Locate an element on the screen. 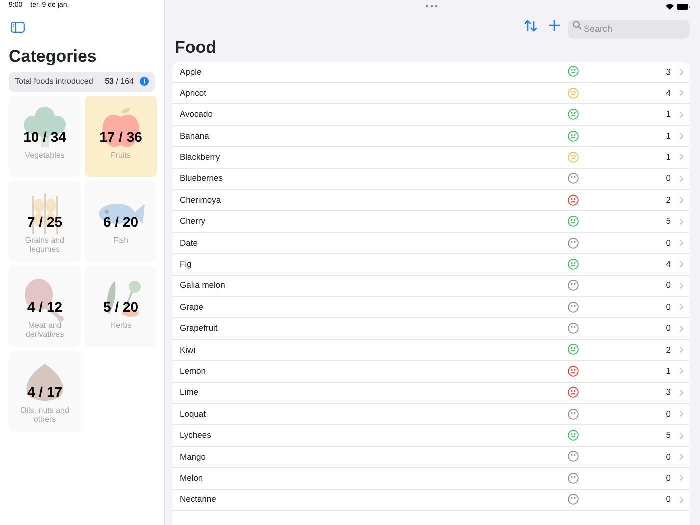 The image size is (700, 525). summary-label: Total foods introduced is located at coordinates (54, 82).